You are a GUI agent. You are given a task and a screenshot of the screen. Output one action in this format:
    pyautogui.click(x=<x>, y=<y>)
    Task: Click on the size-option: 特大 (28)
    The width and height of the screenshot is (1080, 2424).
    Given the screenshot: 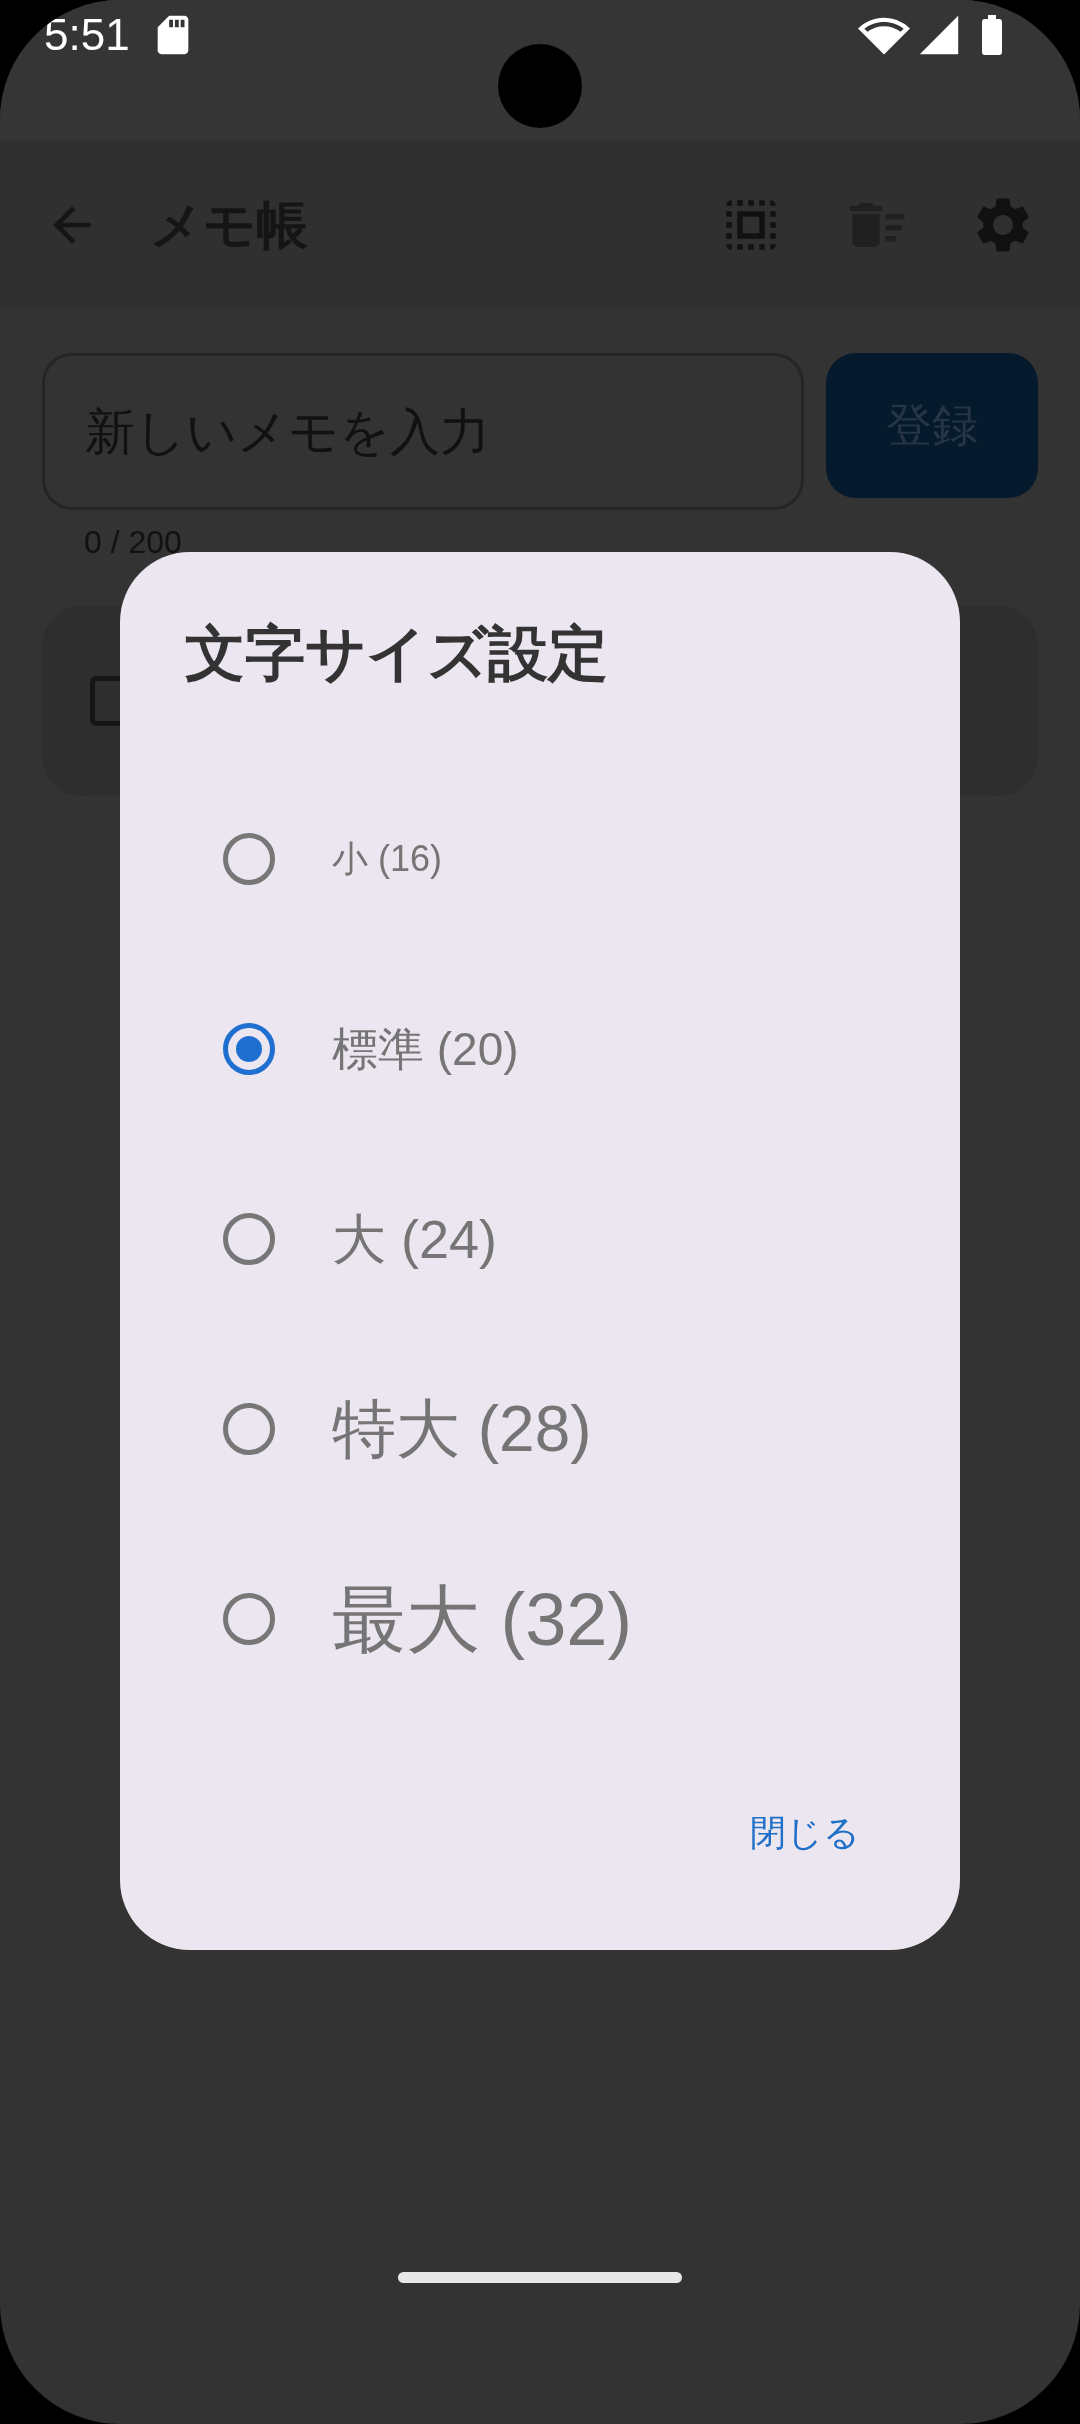 What is the action you would take?
    pyautogui.click(x=540, y=1429)
    